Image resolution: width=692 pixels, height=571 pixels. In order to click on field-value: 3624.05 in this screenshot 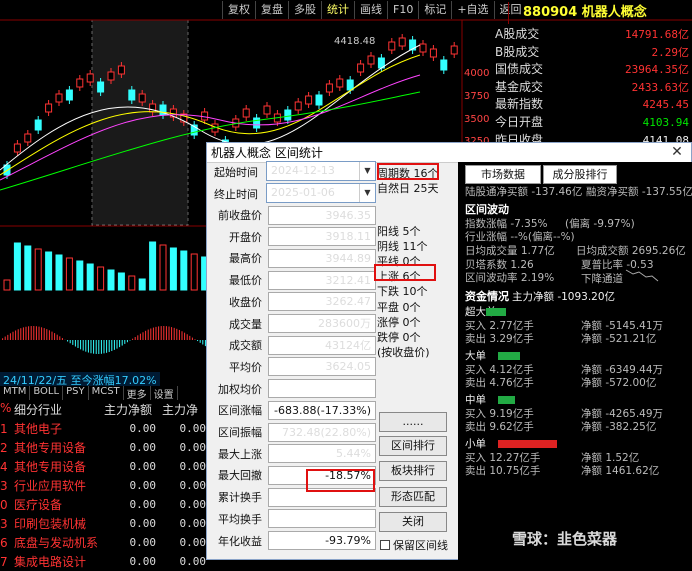, I will do `click(322, 367)`.